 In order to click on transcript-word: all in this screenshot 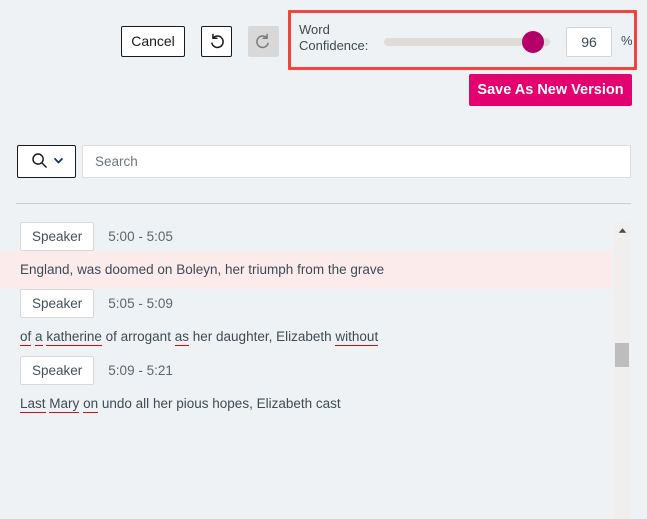, I will do `click(143, 403)`.